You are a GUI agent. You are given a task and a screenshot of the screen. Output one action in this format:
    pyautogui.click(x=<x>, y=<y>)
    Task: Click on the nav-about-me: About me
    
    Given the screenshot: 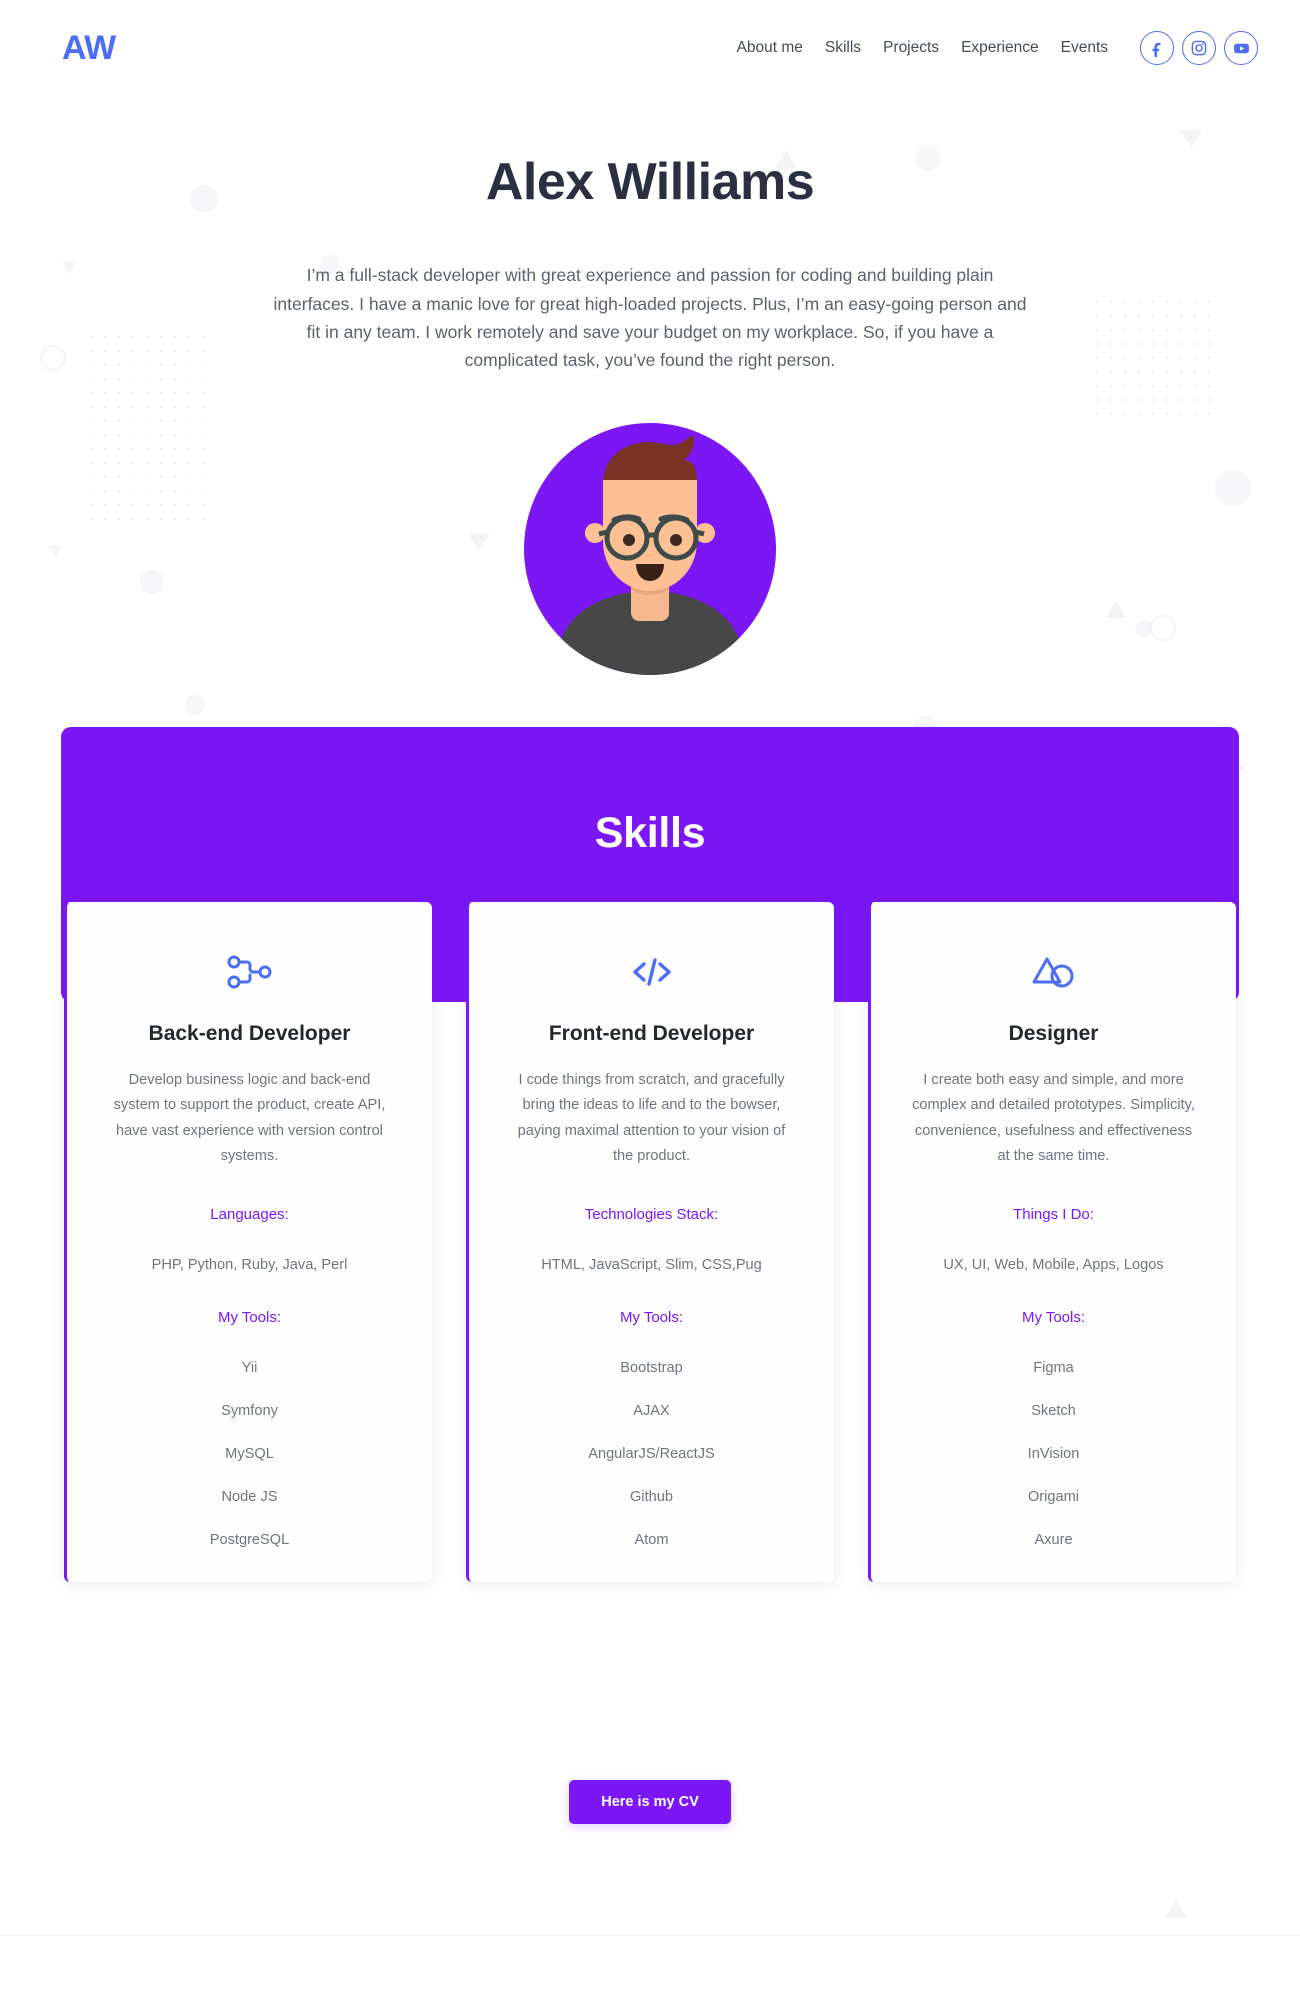 What is the action you would take?
    pyautogui.click(x=770, y=48)
    